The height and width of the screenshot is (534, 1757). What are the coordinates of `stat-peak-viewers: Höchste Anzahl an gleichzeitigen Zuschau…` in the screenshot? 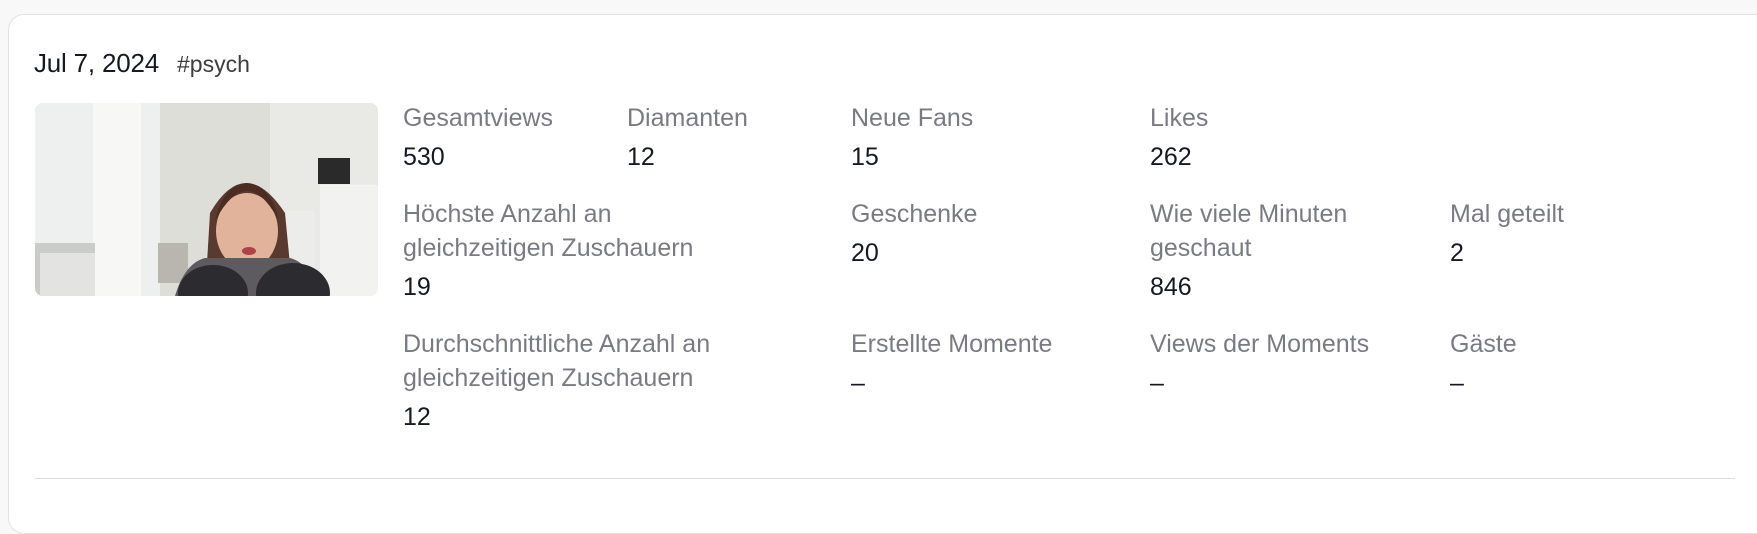 It's located at (548, 250).